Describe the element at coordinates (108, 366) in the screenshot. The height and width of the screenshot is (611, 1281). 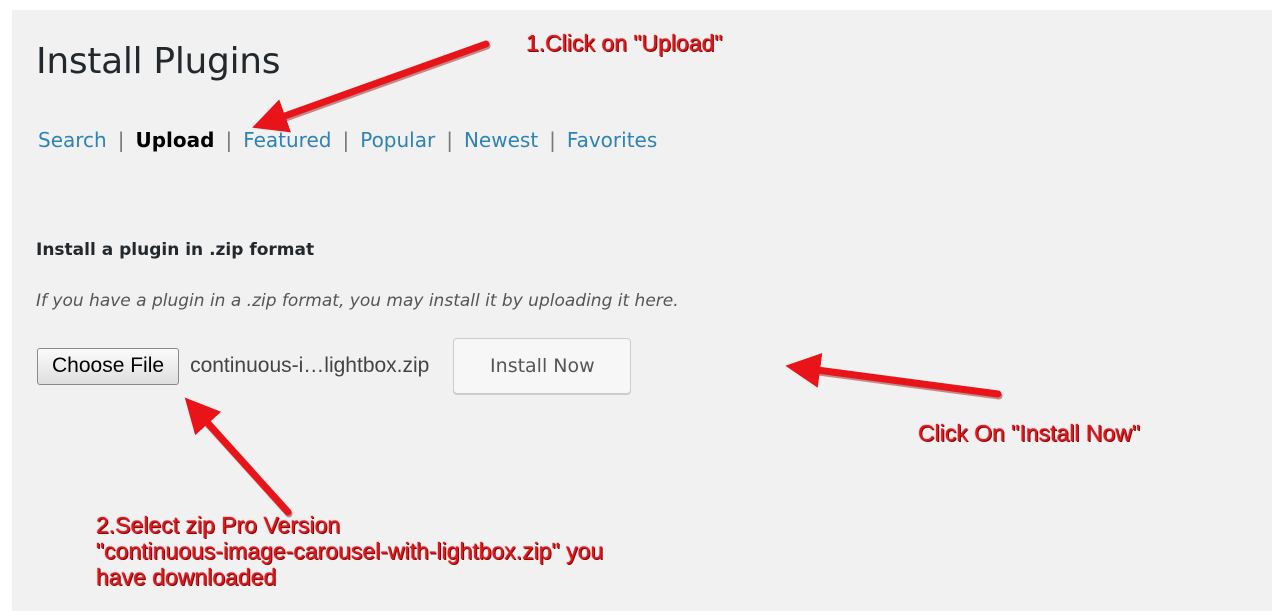
I see `choose-file-button: Choose File` at that location.